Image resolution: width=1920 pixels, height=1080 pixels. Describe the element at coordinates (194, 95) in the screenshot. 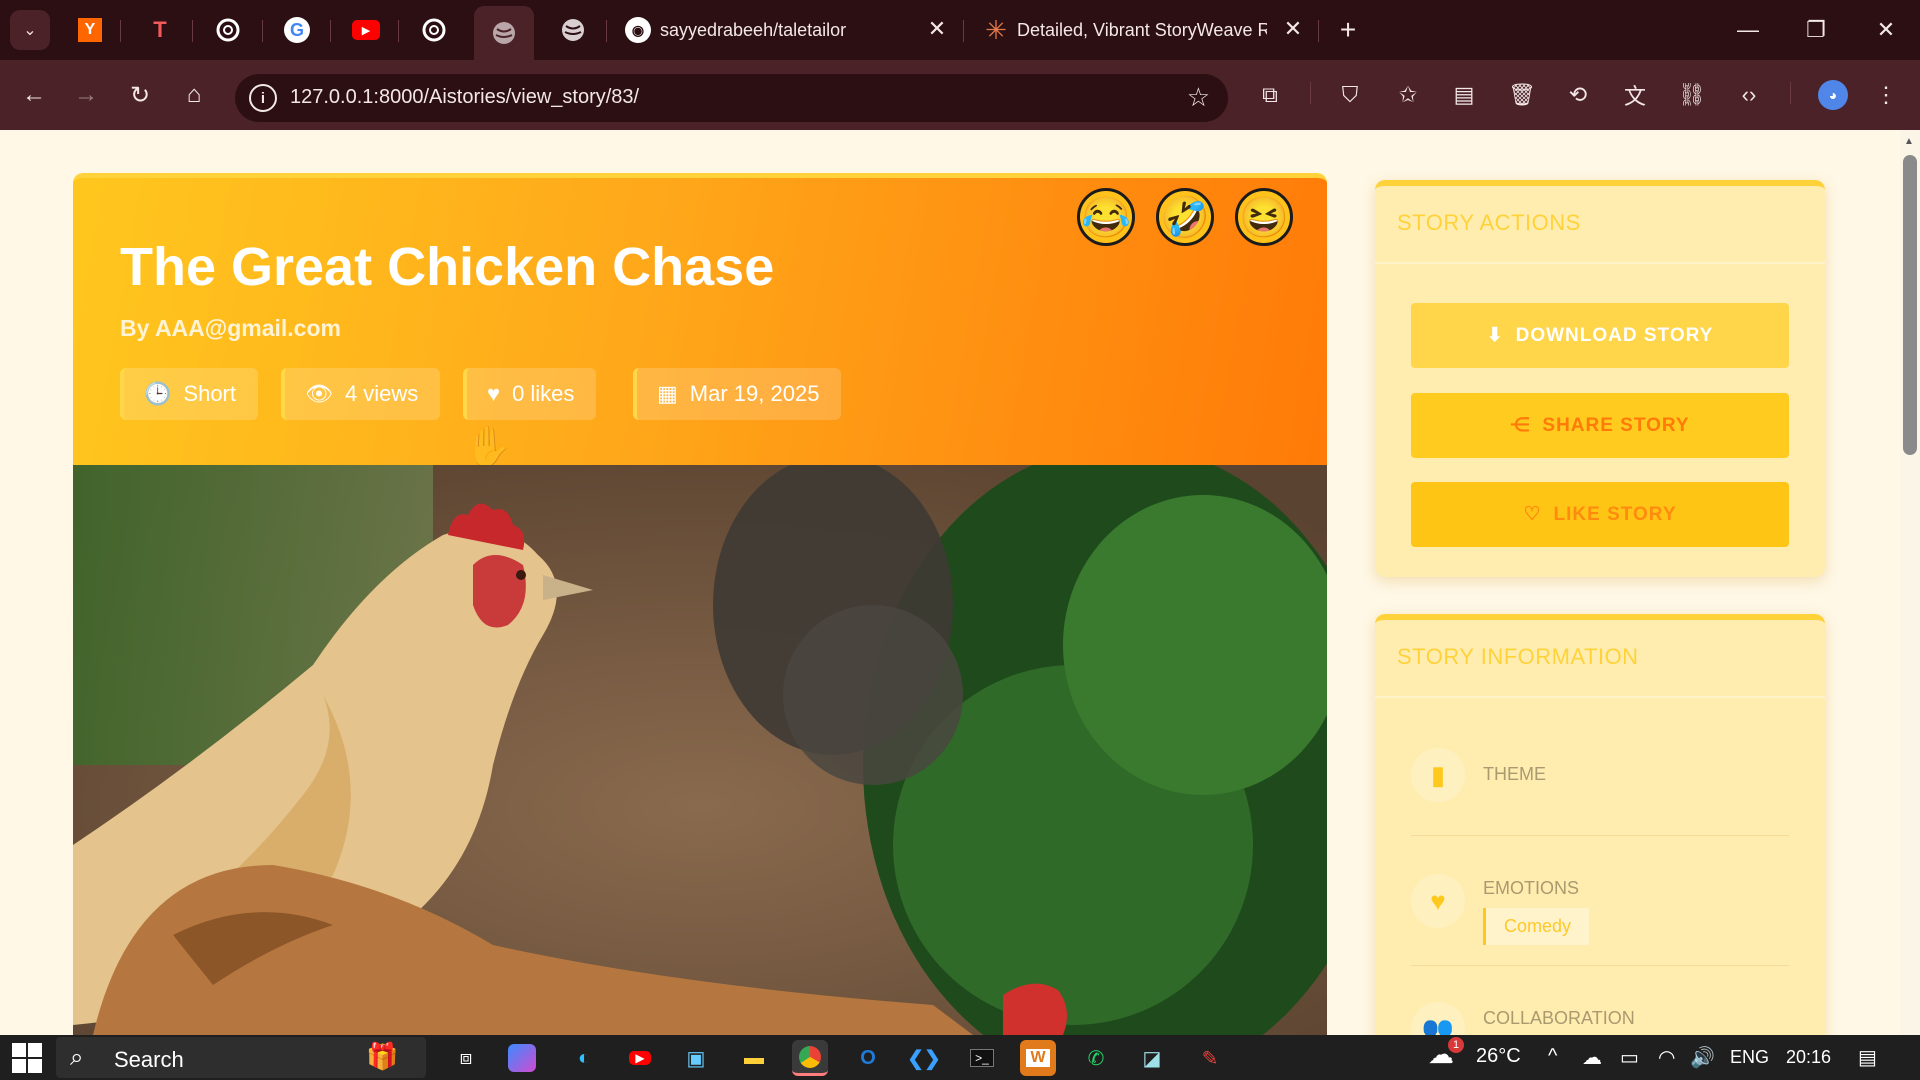

I see `home-icon: ⌂` at that location.